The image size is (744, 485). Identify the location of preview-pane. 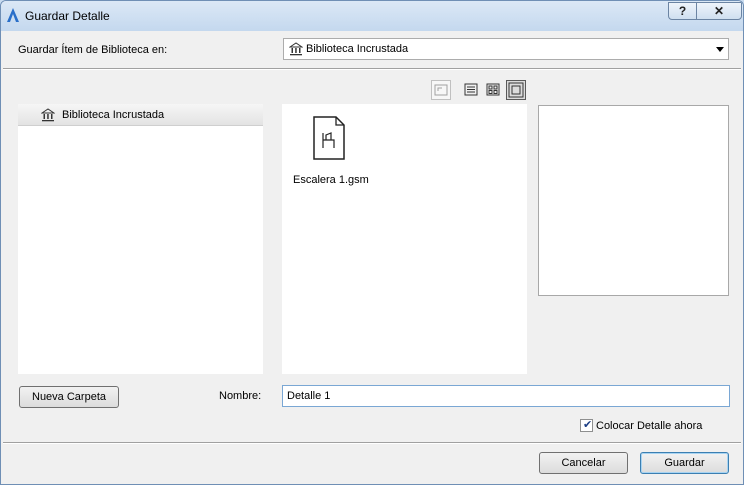
(633, 200).